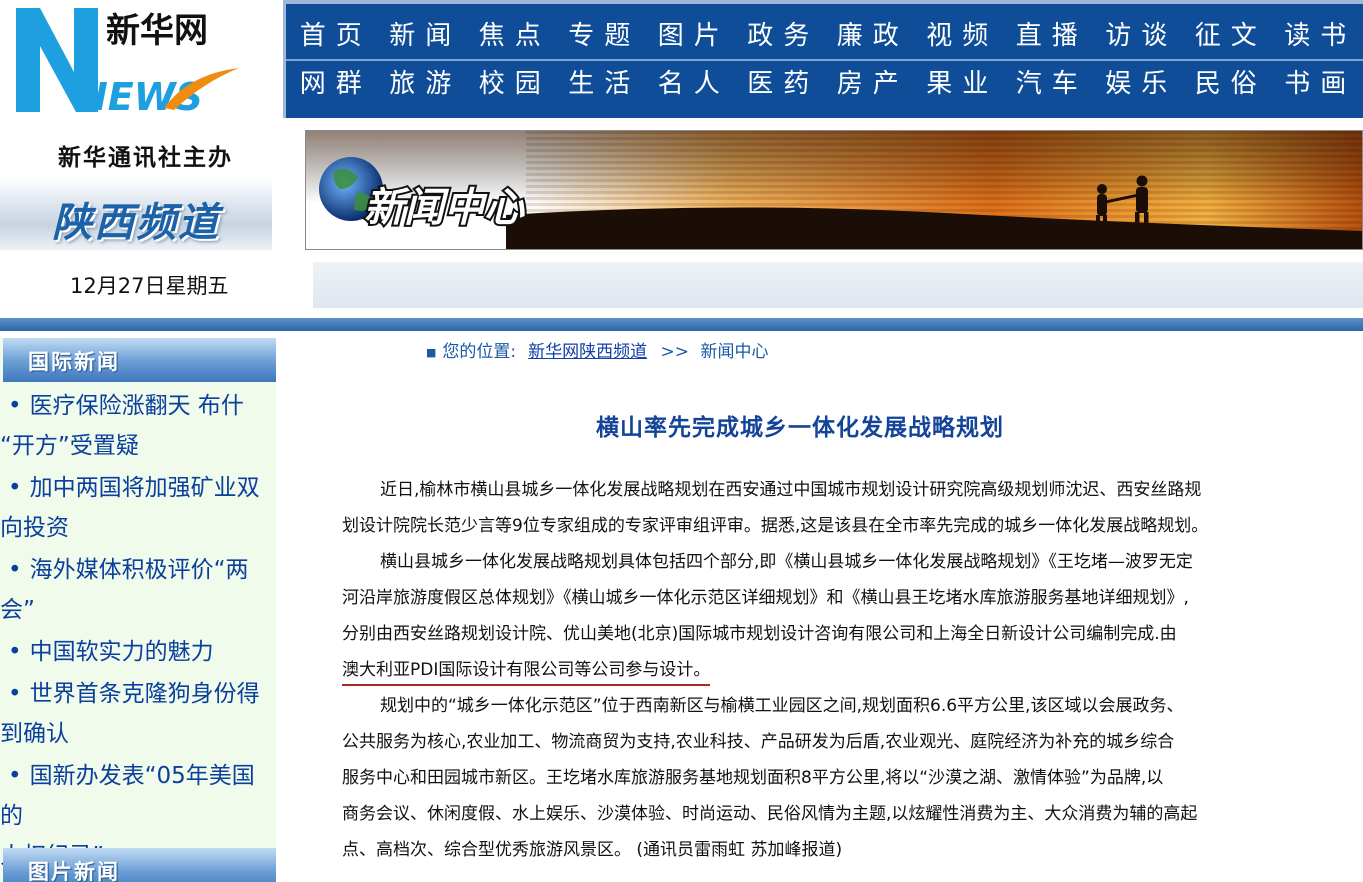  I want to click on nav-news: 新闻, so click(421, 36).